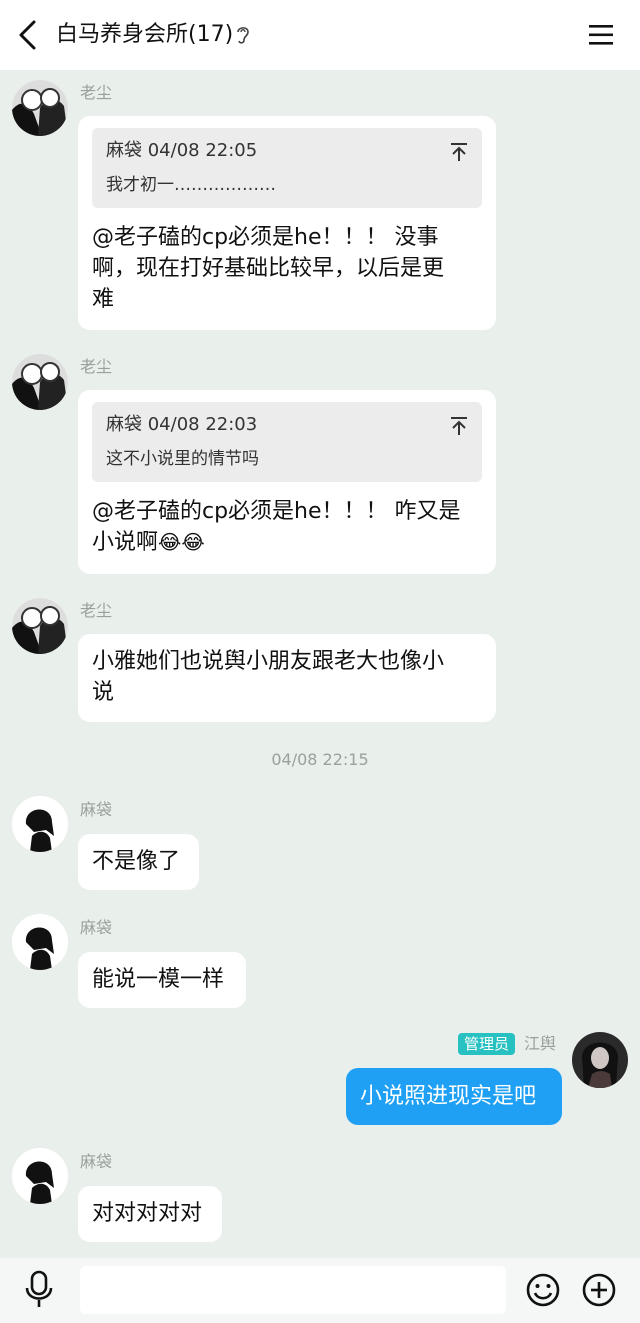 This screenshot has height=1323, width=640. I want to click on message-bubble: 对对对对对, so click(150, 1214).